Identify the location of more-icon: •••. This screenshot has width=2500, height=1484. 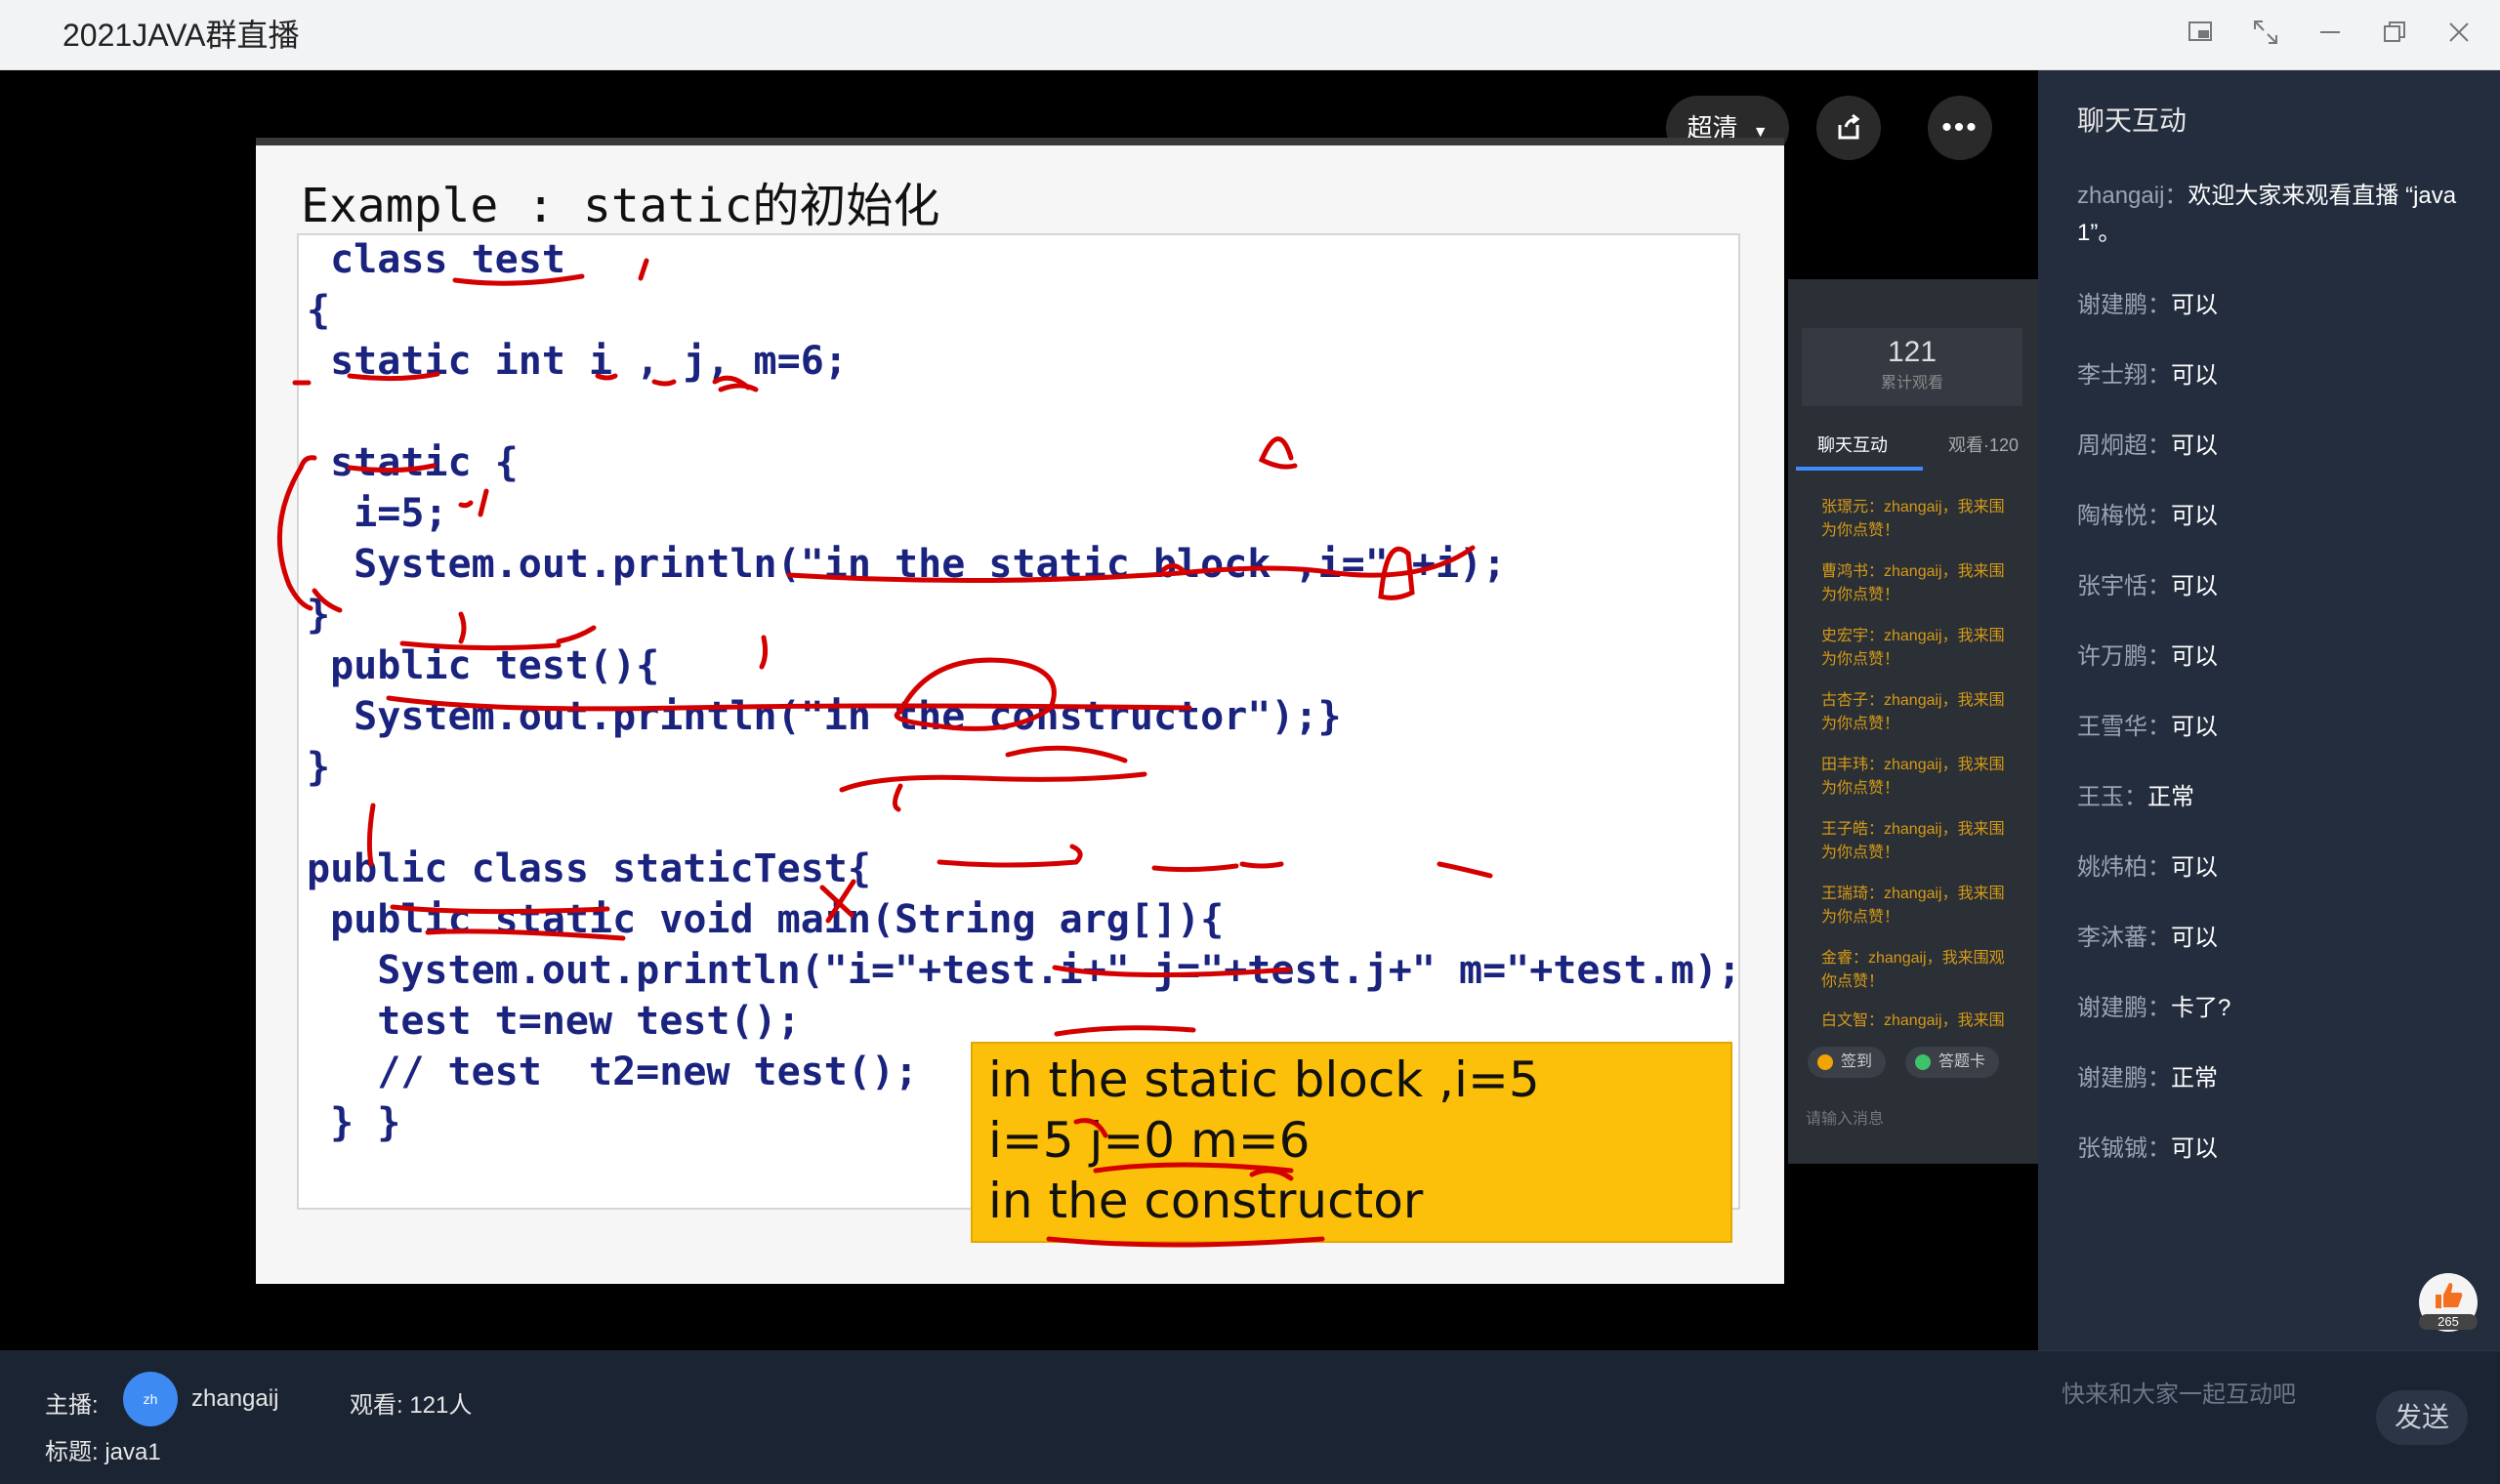
(1960, 127).